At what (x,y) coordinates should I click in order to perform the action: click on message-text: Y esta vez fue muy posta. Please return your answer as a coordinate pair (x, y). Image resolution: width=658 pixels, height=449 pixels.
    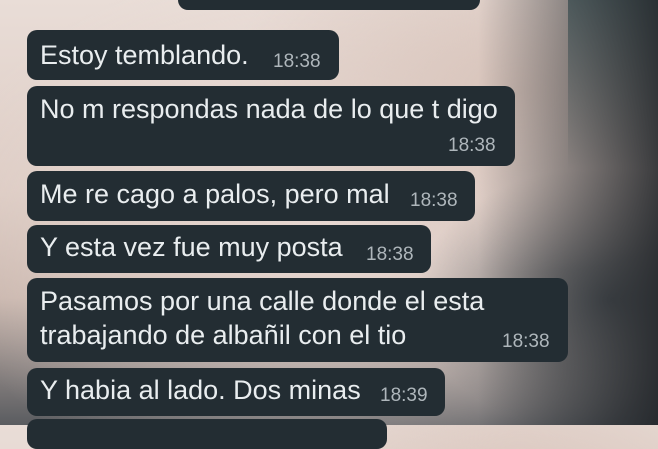
    Looking at the image, I should click on (191, 247).